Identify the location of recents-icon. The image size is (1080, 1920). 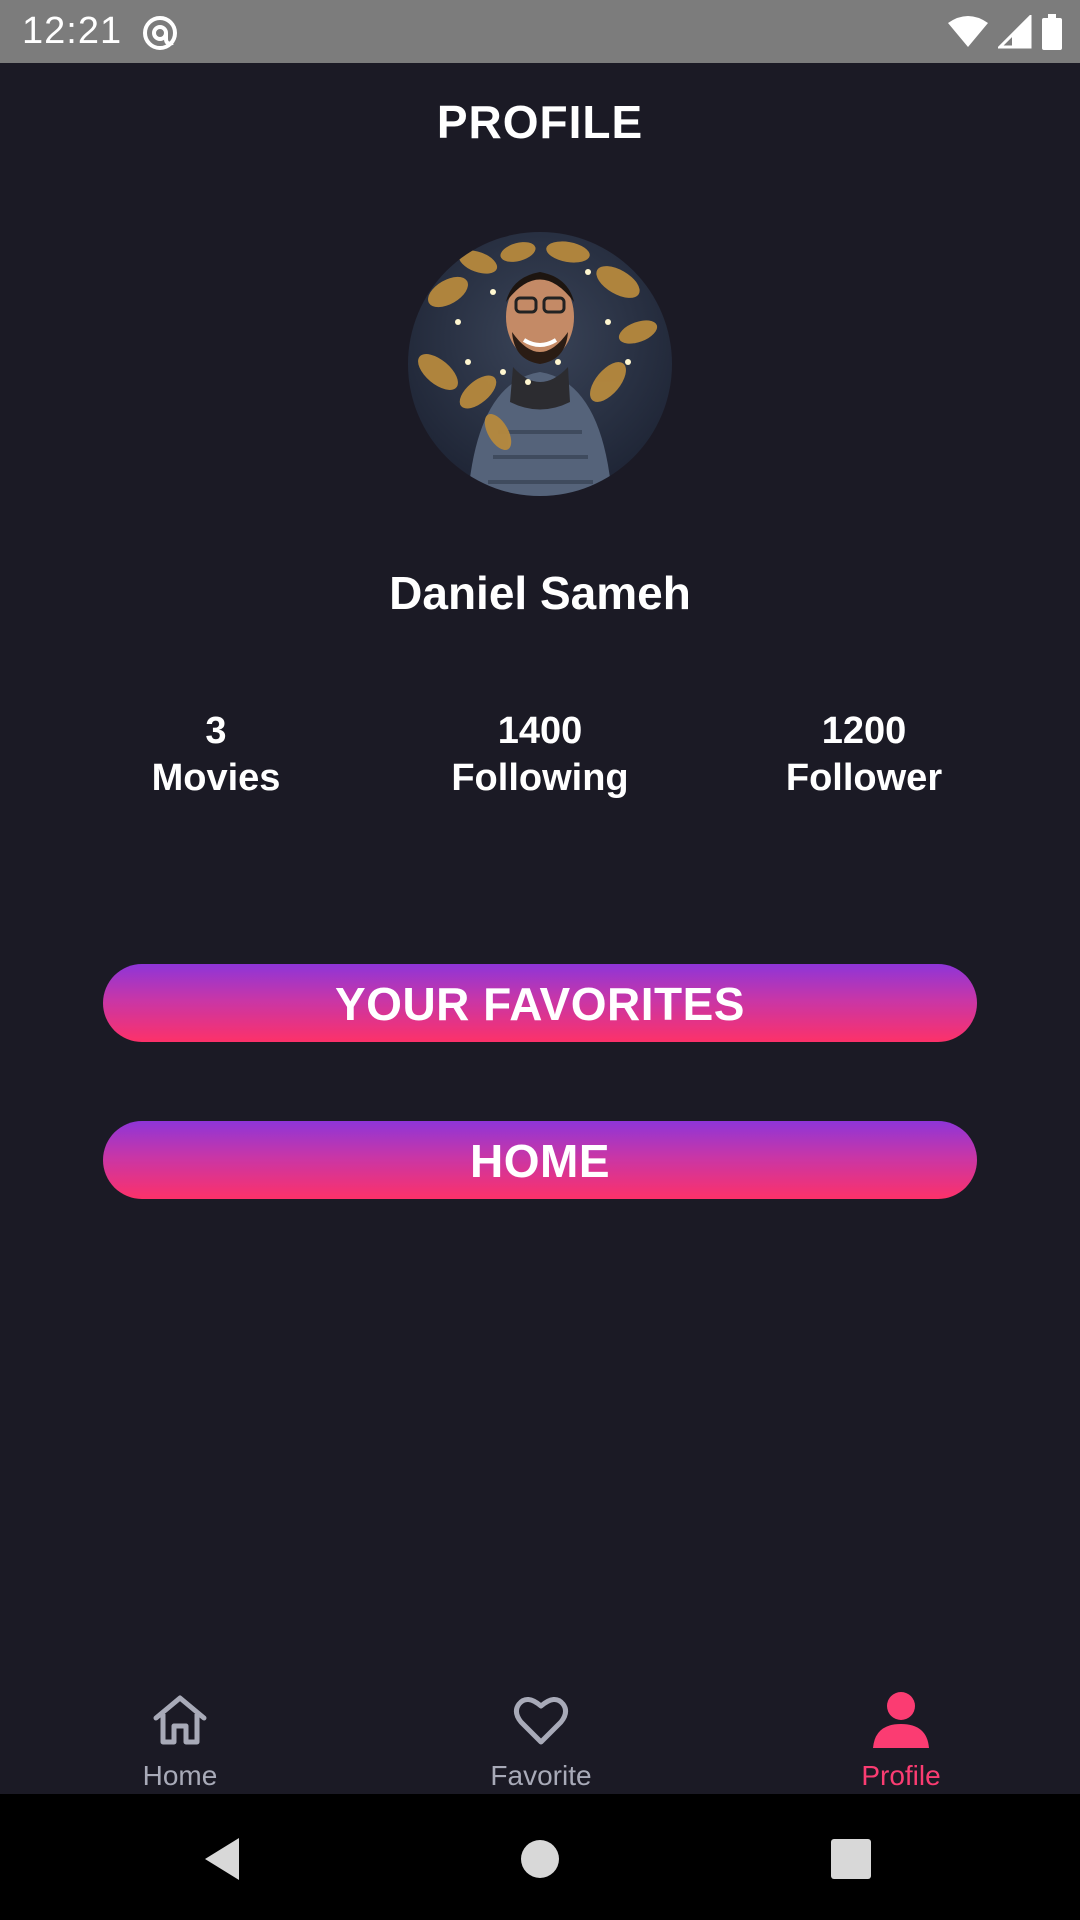
(851, 1859).